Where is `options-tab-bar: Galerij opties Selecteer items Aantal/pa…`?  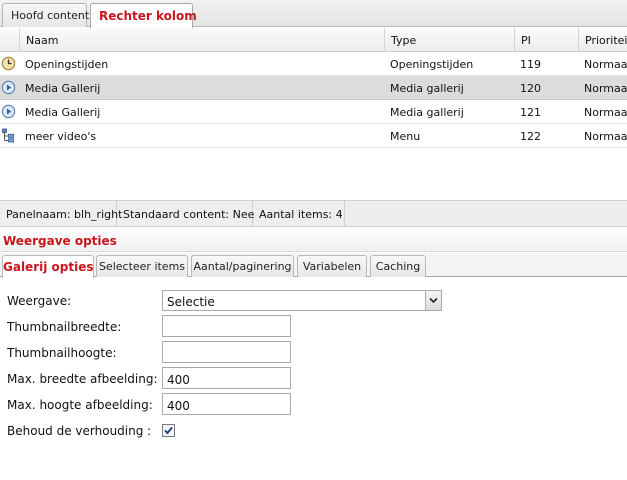 options-tab-bar: Galerij opties Selecteer items Aantal/pa… is located at coordinates (313, 265).